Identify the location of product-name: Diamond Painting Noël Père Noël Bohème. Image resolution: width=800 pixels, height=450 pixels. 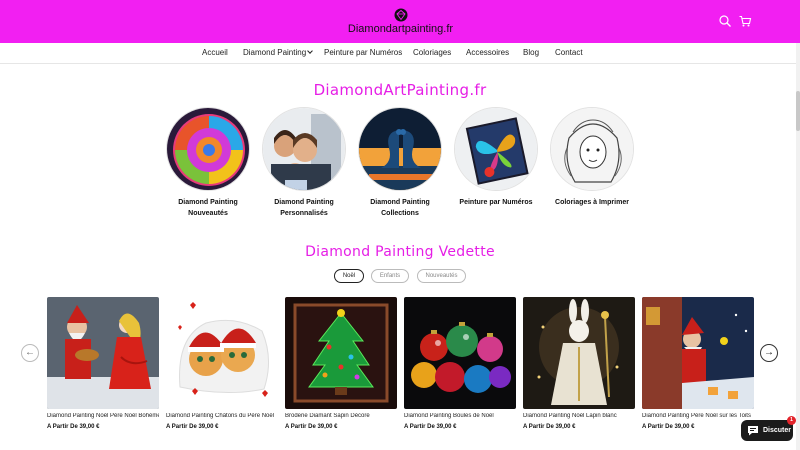
(103, 416).